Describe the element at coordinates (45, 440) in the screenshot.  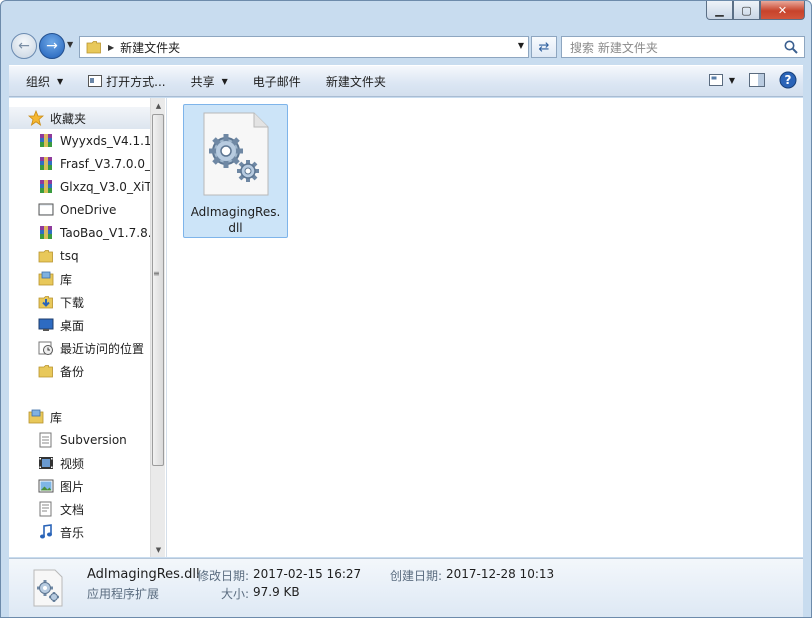
I see `document-library-icon` at that location.